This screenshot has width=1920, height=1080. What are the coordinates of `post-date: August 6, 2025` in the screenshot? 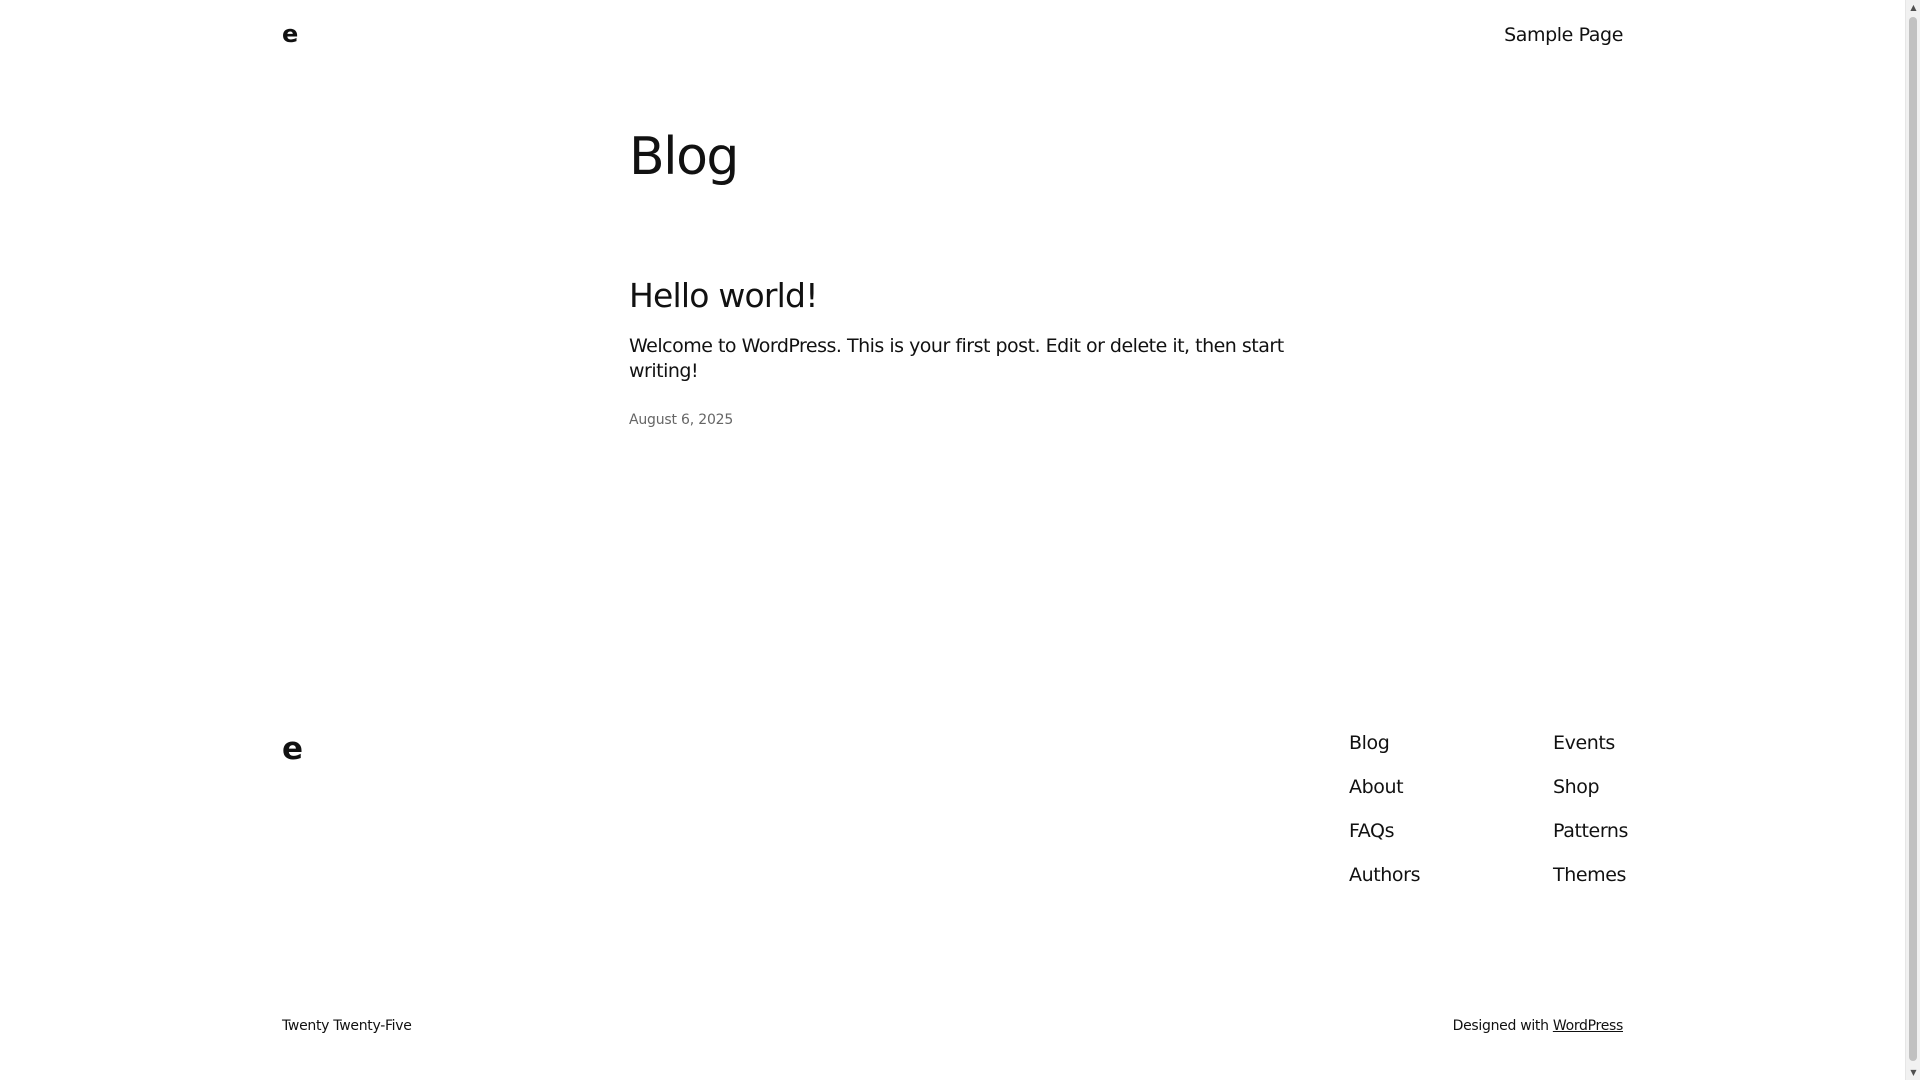 It's located at (681, 420).